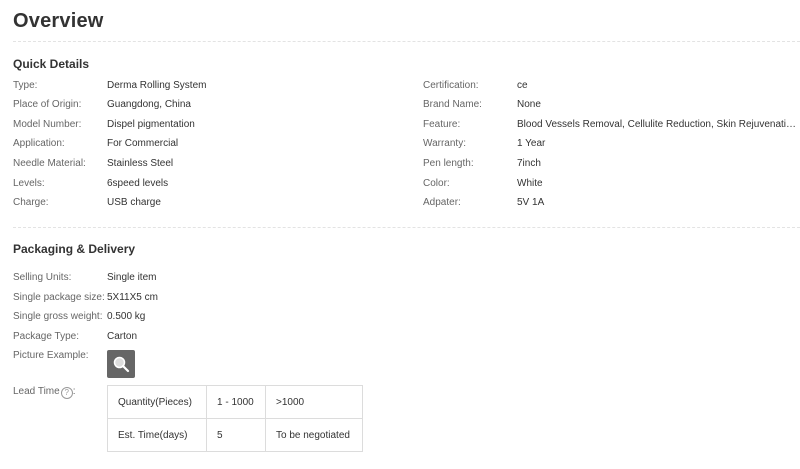 The height and width of the screenshot is (469, 800). I want to click on detail-value: USB charge, so click(134, 202).